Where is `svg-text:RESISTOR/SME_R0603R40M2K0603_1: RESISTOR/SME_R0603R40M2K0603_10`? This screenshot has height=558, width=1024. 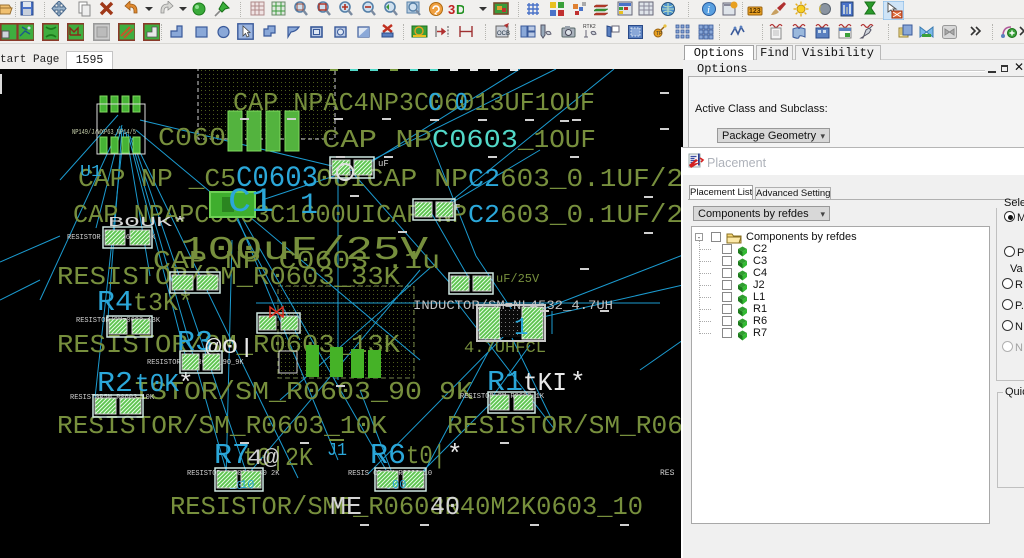
svg-text:RESISTOR/SME_R0603R40M2K0603_1: RESISTOR/SME_R0603R40M2K0603_10 is located at coordinates (406, 507).